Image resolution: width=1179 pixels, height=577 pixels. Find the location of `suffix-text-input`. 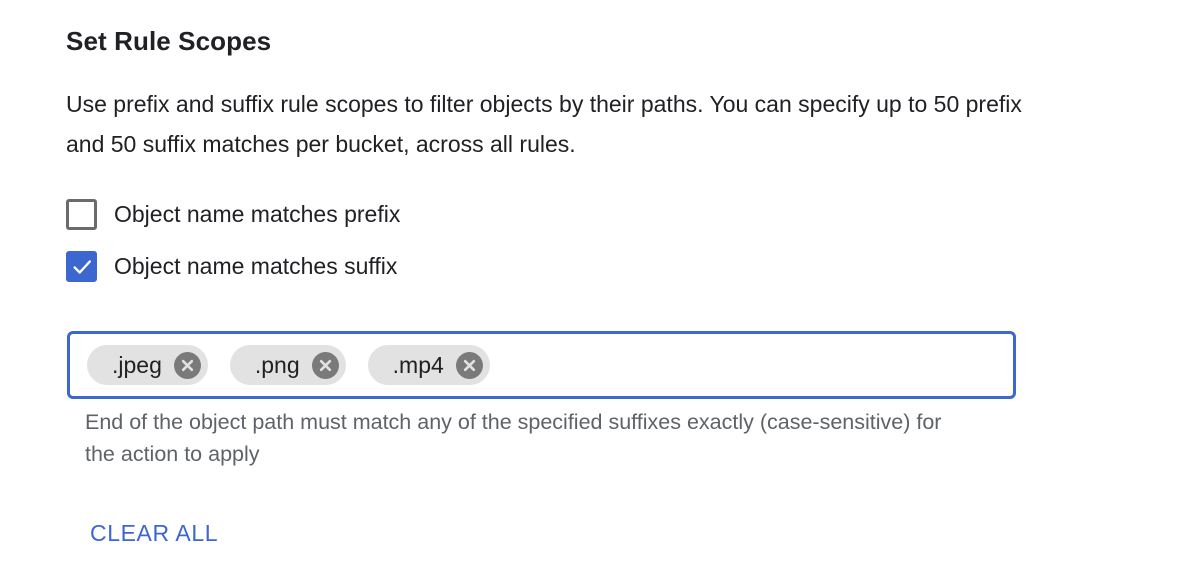

suffix-text-input is located at coordinates (762, 365).